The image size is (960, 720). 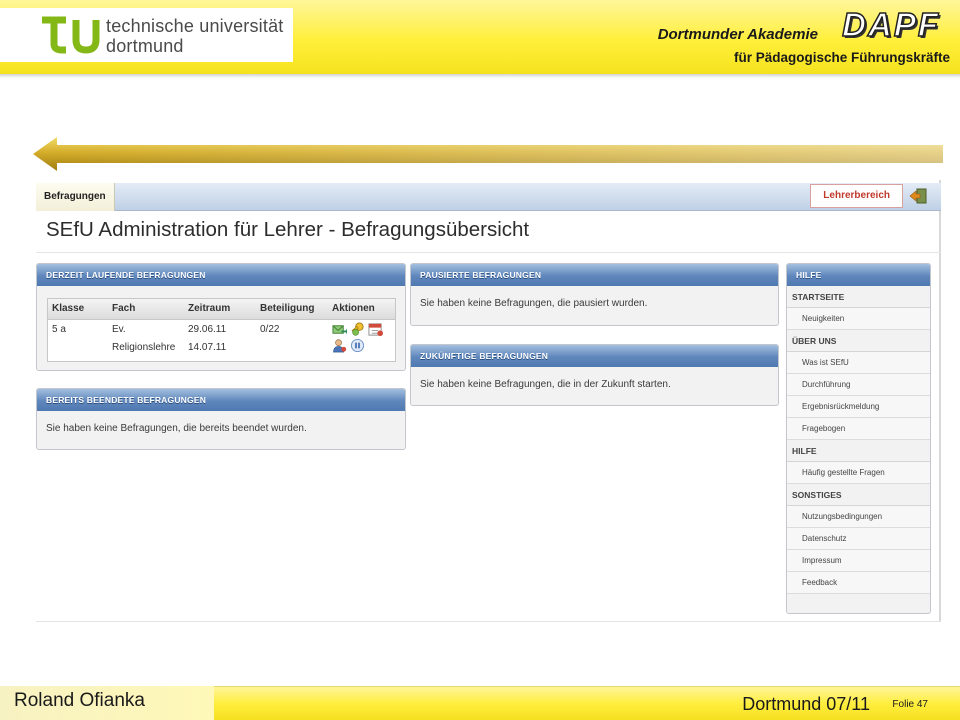 I want to click on dapf-logo: DAPF, so click(x=890, y=24).